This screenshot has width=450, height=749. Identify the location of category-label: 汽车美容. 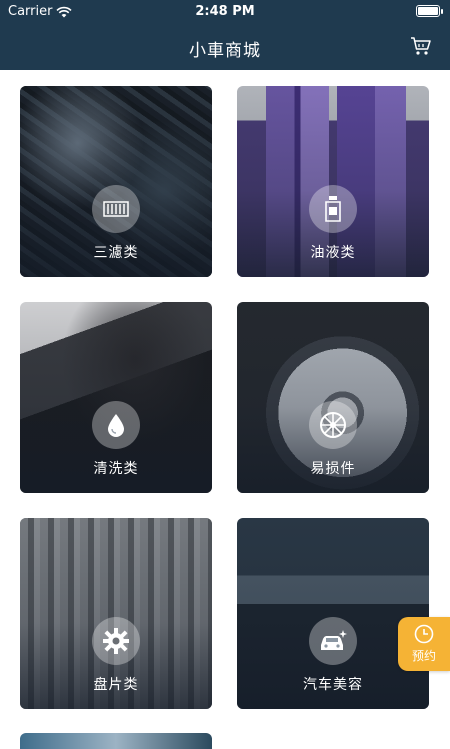
(333, 685).